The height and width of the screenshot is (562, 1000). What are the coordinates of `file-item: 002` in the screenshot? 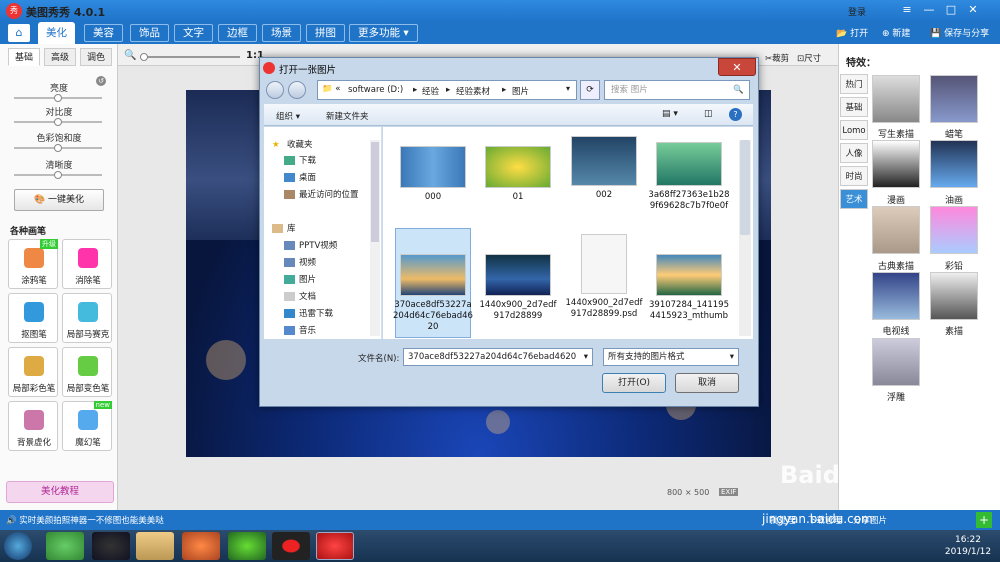 It's located at (604, 168).